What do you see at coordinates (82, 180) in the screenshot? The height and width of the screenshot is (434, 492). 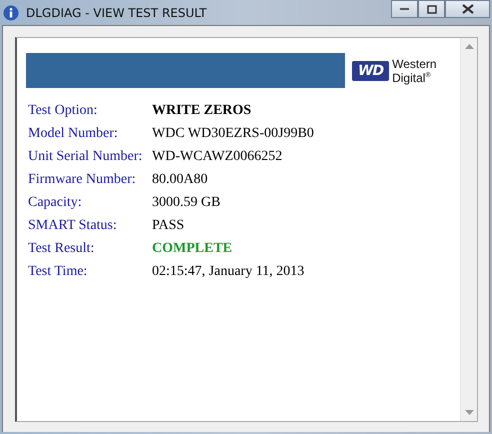 I see `field-label: Firmware Number:` at bounding box center [82, 180].